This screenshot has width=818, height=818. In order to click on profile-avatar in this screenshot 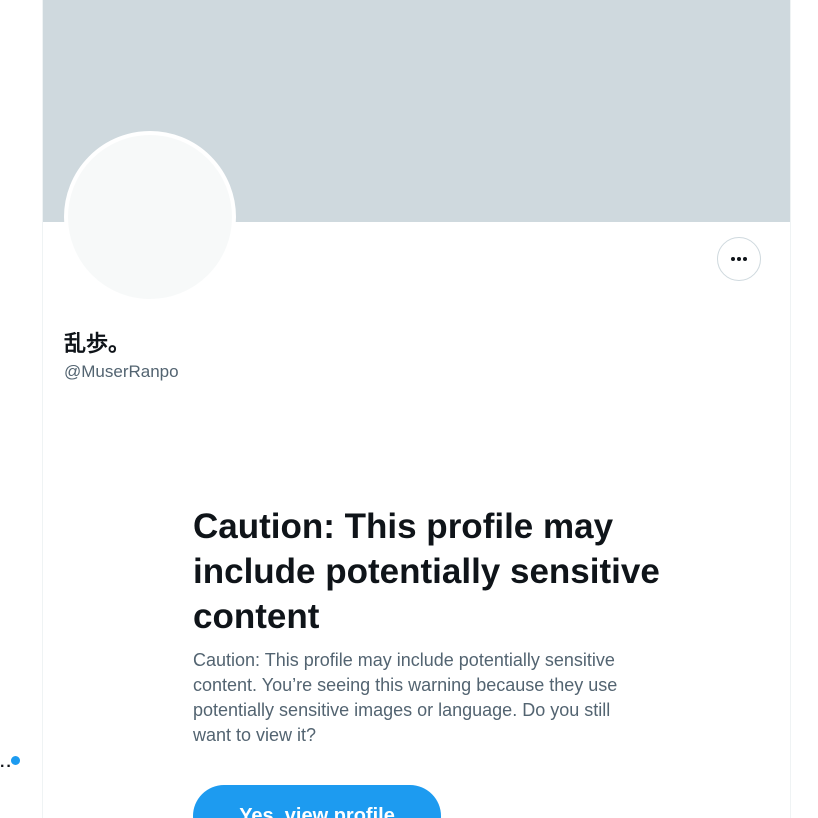, I will do `click(150, 217)`.